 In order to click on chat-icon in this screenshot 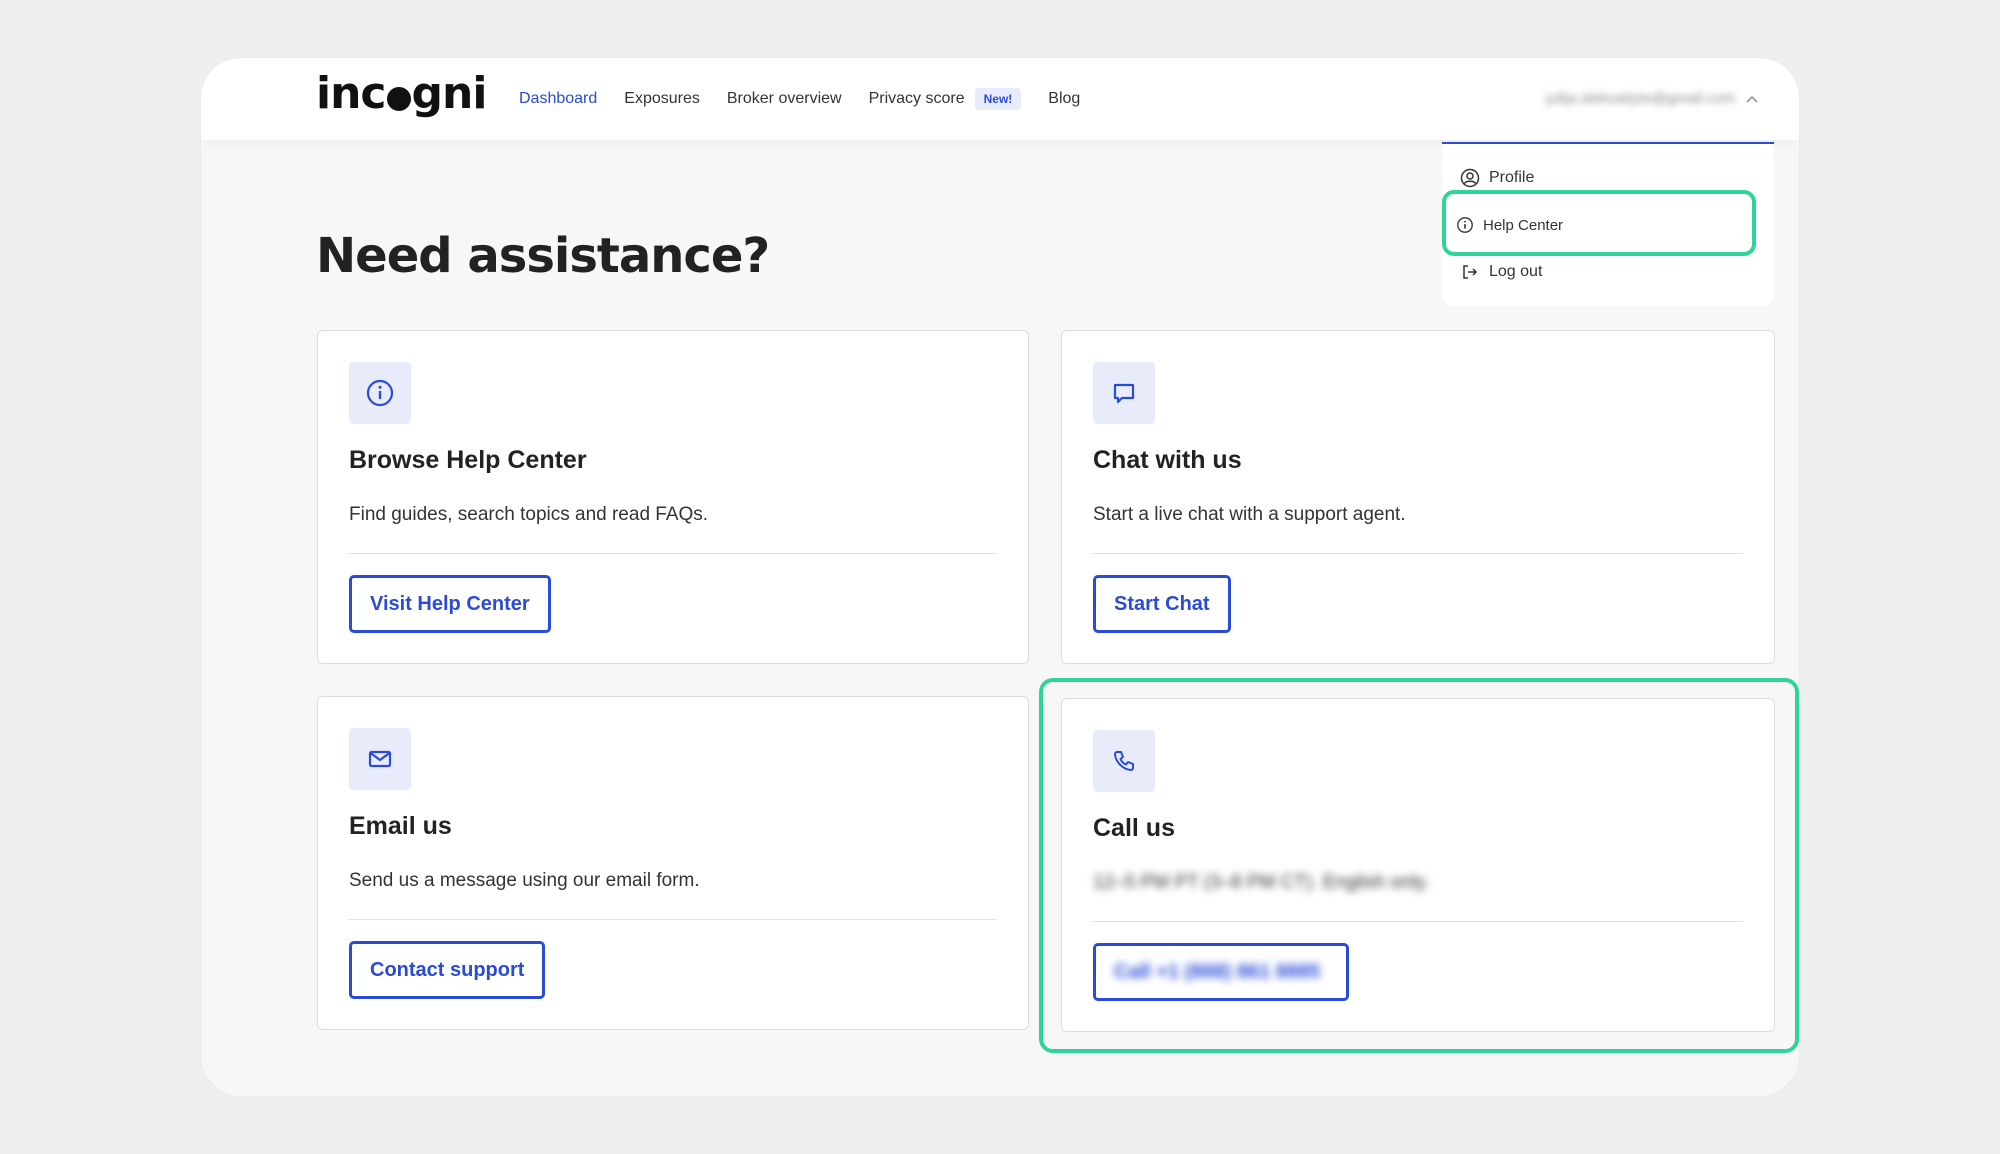, I will do `click(1124, 393)`.